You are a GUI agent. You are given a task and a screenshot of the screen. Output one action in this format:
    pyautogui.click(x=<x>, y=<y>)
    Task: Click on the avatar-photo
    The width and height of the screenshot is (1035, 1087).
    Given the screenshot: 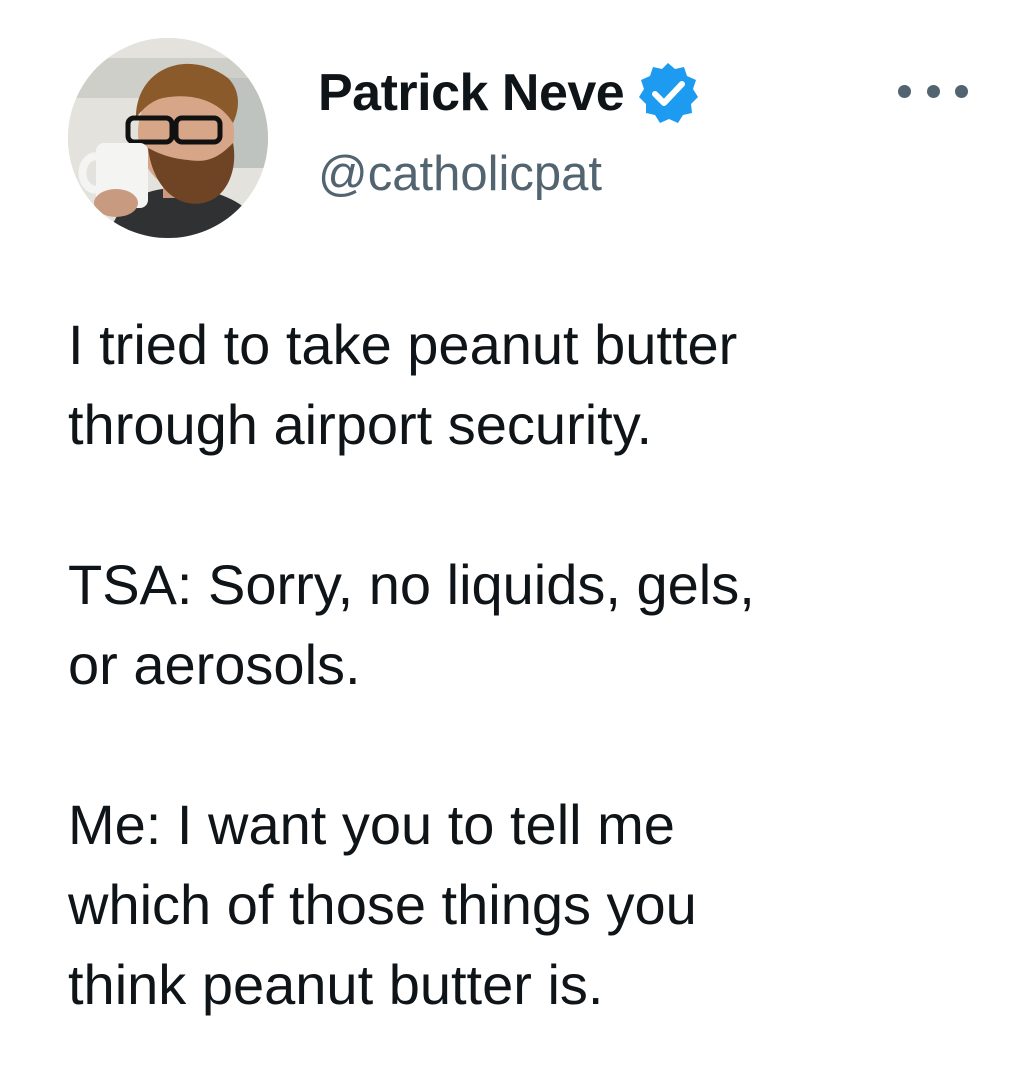 What is the action you would take?
    pyautogui.click(x=168, y=138)
    